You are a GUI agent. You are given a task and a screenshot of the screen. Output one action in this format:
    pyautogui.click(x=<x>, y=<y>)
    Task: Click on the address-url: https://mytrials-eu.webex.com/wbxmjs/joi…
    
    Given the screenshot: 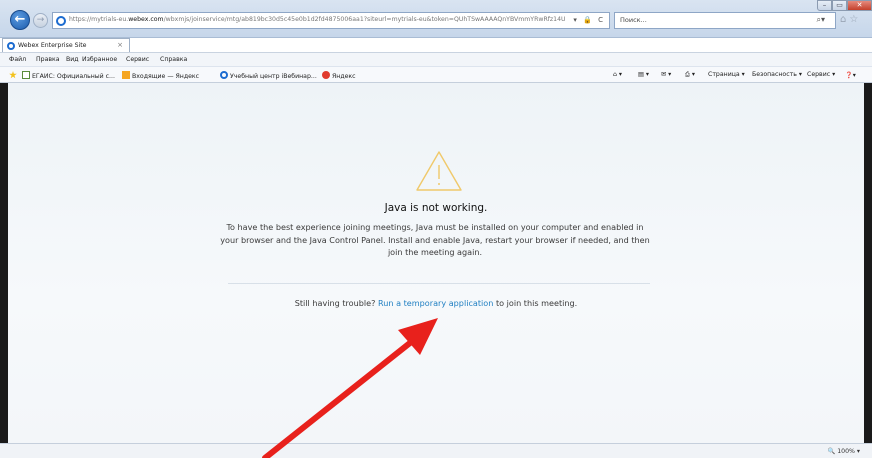 What is the action you would take?
    pyautogui.click(x=317, y=19)
    